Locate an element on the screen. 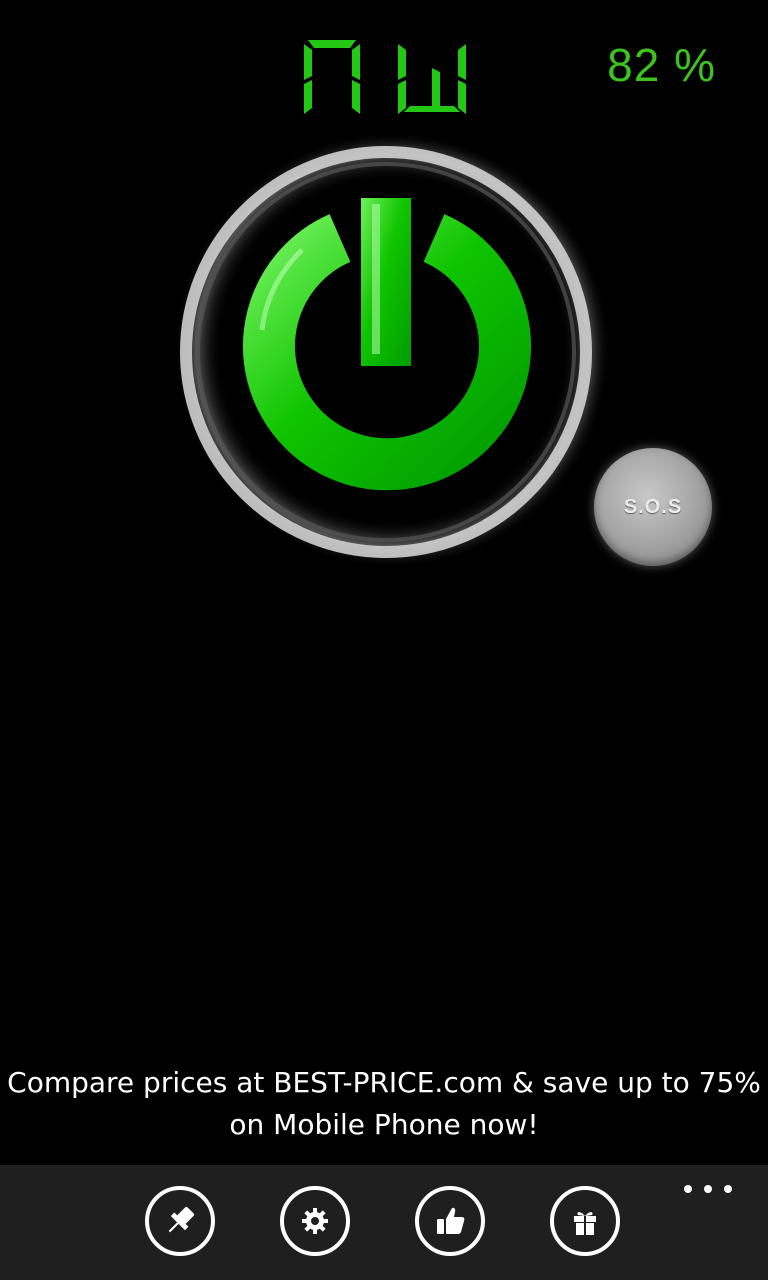 This screenshot has width=768, height=1280. segment-on-icon is located at coordinates (385, 77).